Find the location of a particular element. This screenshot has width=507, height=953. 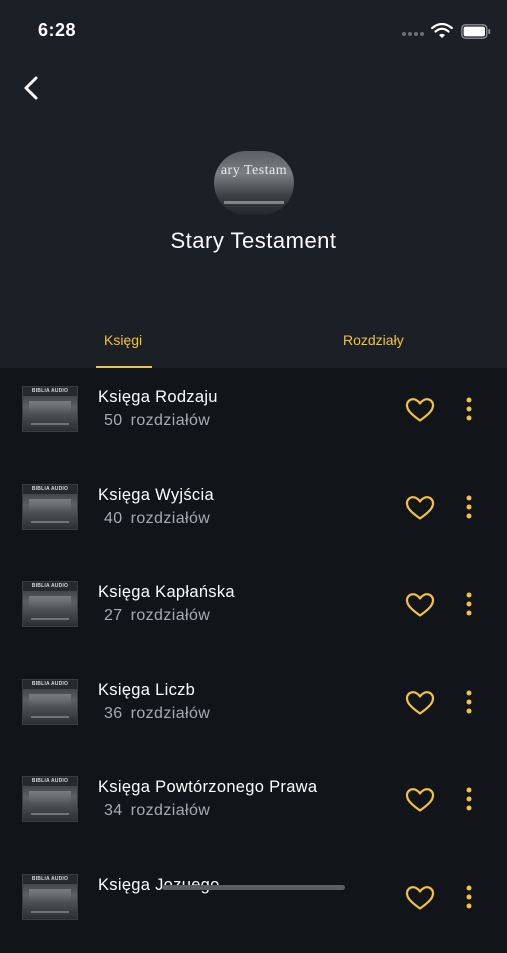

wifi-icon is located at coordinates (442, 31).